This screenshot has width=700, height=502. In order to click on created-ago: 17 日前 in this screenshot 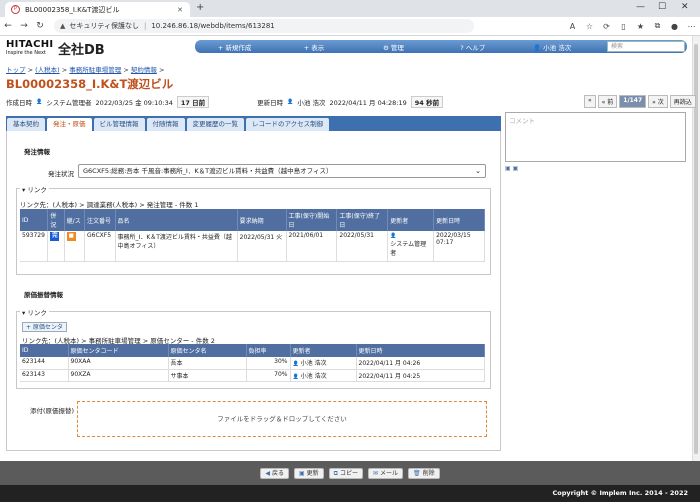, I will do `click(193, 102)`.